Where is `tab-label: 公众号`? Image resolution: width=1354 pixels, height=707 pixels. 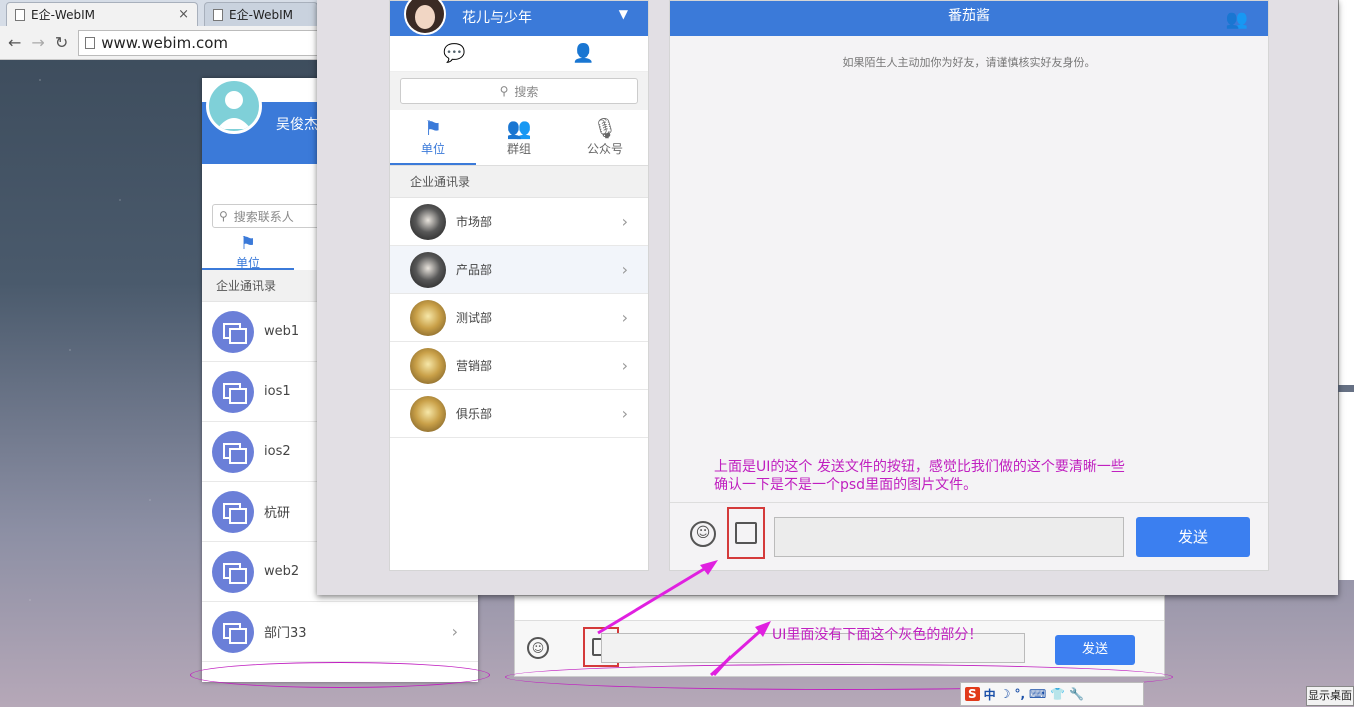
tab-label: 公众号 is located at coordinates (604, 149).